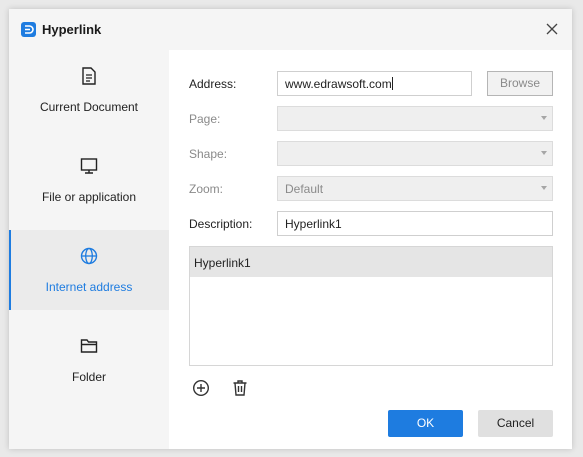 The width and height of the screenshot is (583, 457). Describe the element at coordinates (89, 197) in the screenshot. I see `sidebar-item-label: File or application` at that location.